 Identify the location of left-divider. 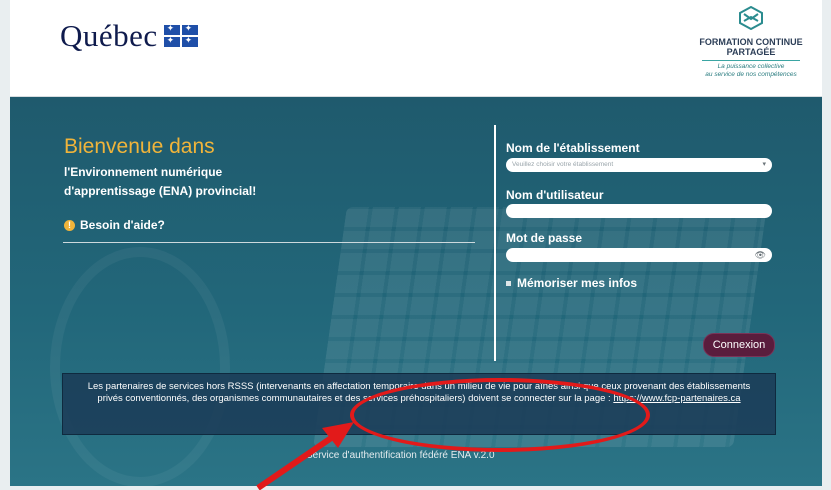
(269, 242).